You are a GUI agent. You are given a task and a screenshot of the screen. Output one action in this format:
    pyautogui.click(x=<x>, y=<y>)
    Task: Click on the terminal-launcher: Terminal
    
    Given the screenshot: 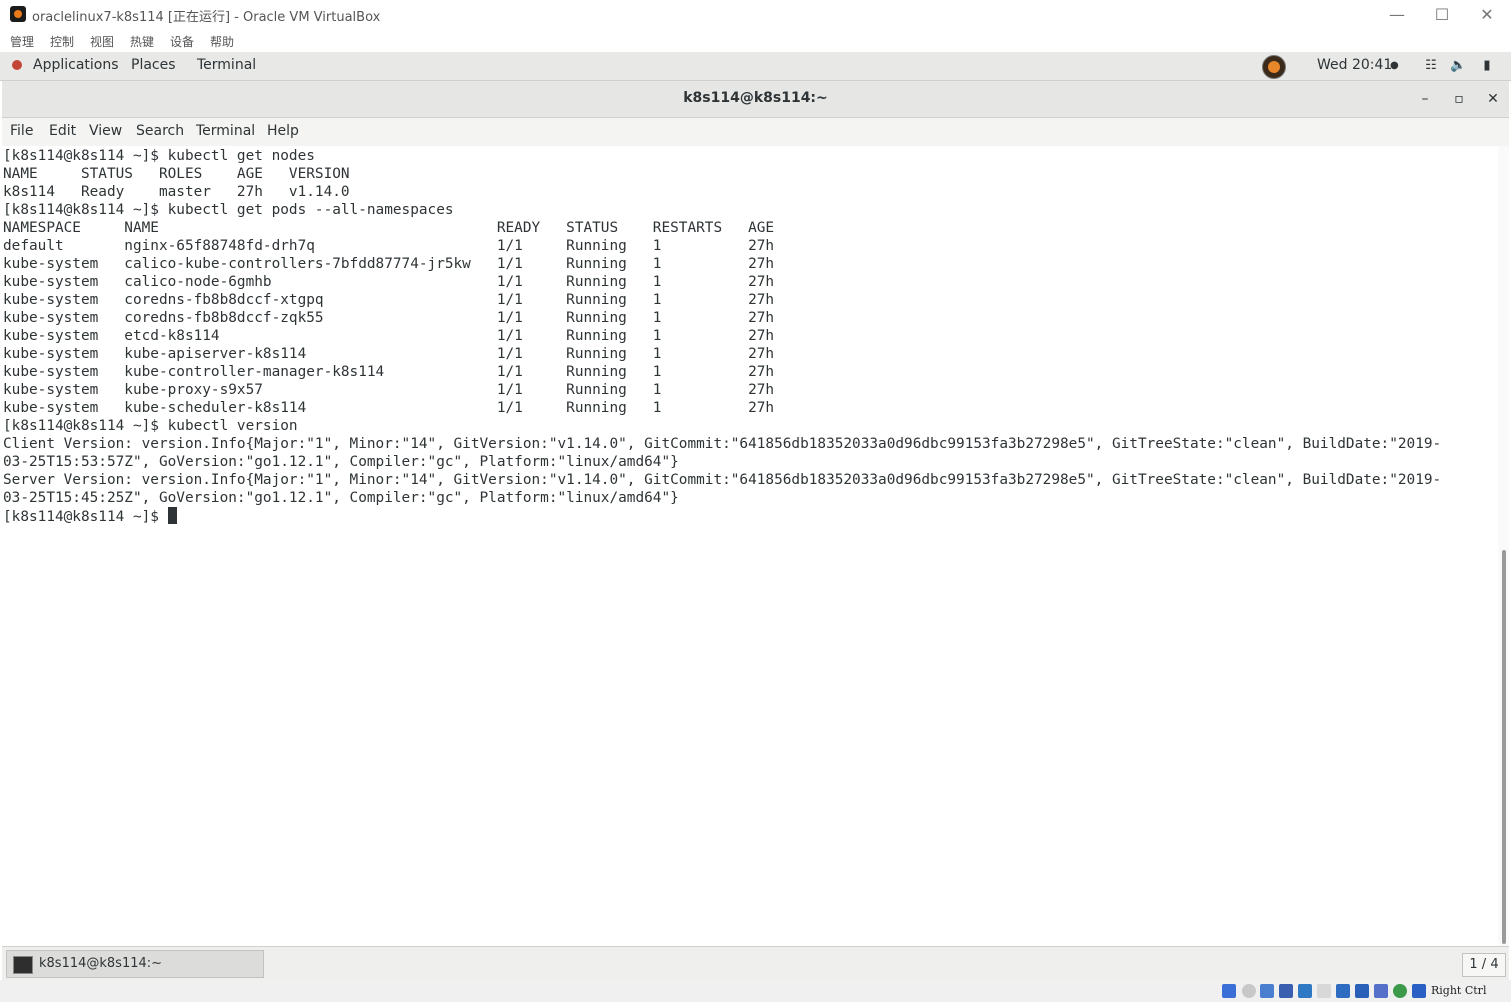 What is the action you would take?
    pyautogui.click(x=226, y=65)
    